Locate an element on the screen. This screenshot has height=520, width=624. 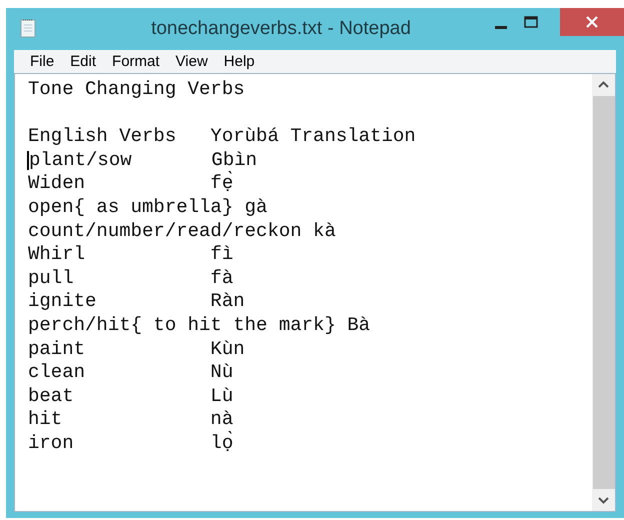
text-line: count/number/read/reckon kà is located at coordinates (182, 232).